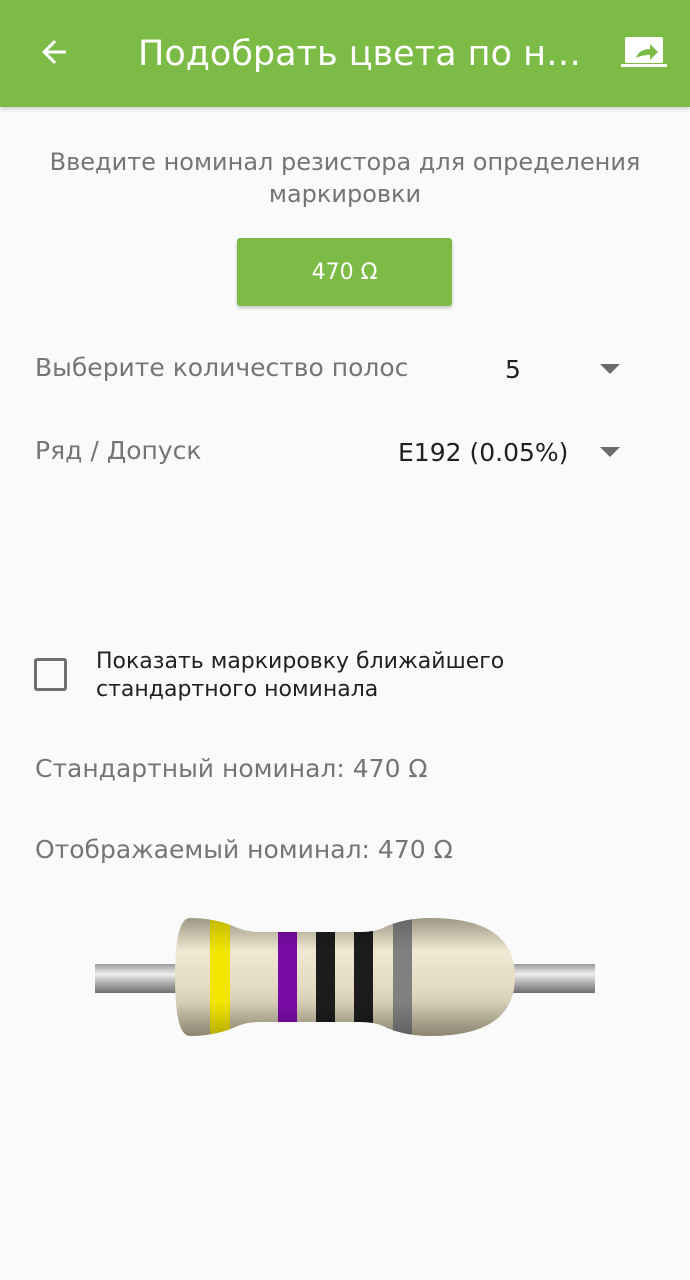  What do you see at coordinates (50, 674) in the screenshot?
I see `nearest-standard-checkbox` at bounding box center [50, 674].